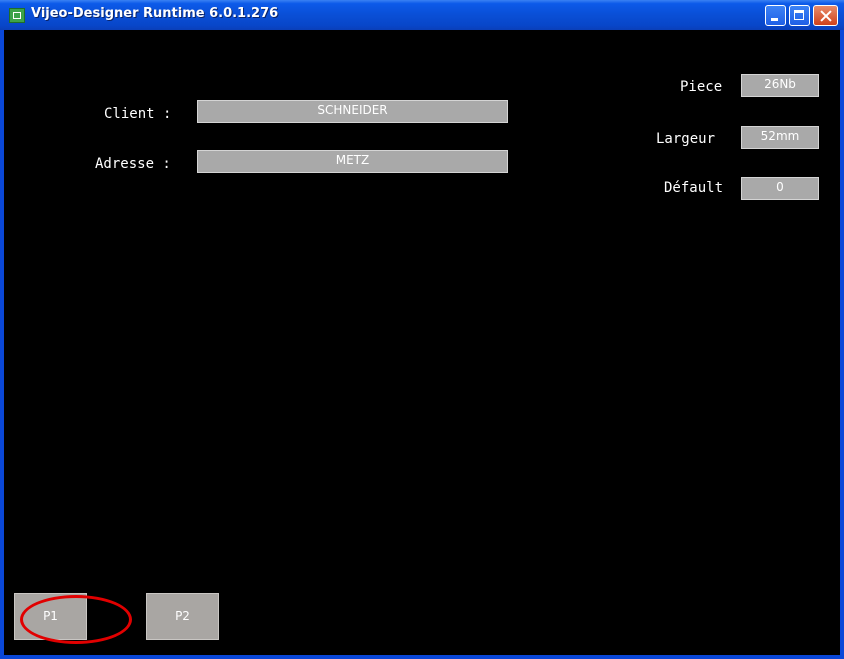  I want to click on p2-button: P2, so click(182, 616).